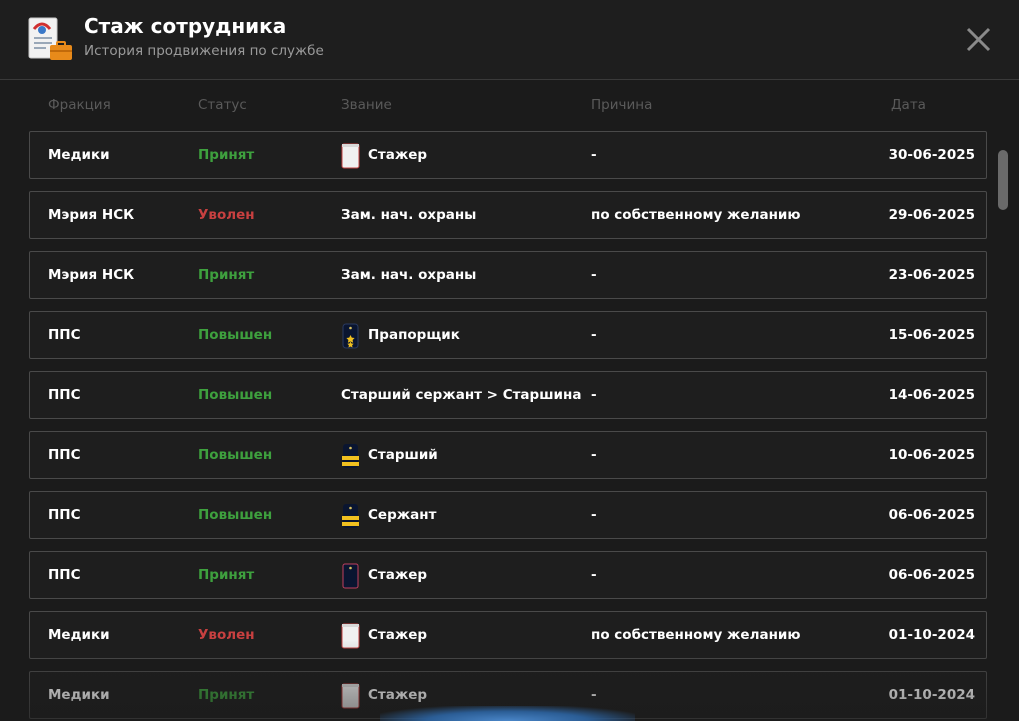 The width and height of the screenshot is (1019, 721). What do you see at coordinates (978, 40) in the screenshot?
I see `close-icon` at bounding box center [978, 40].